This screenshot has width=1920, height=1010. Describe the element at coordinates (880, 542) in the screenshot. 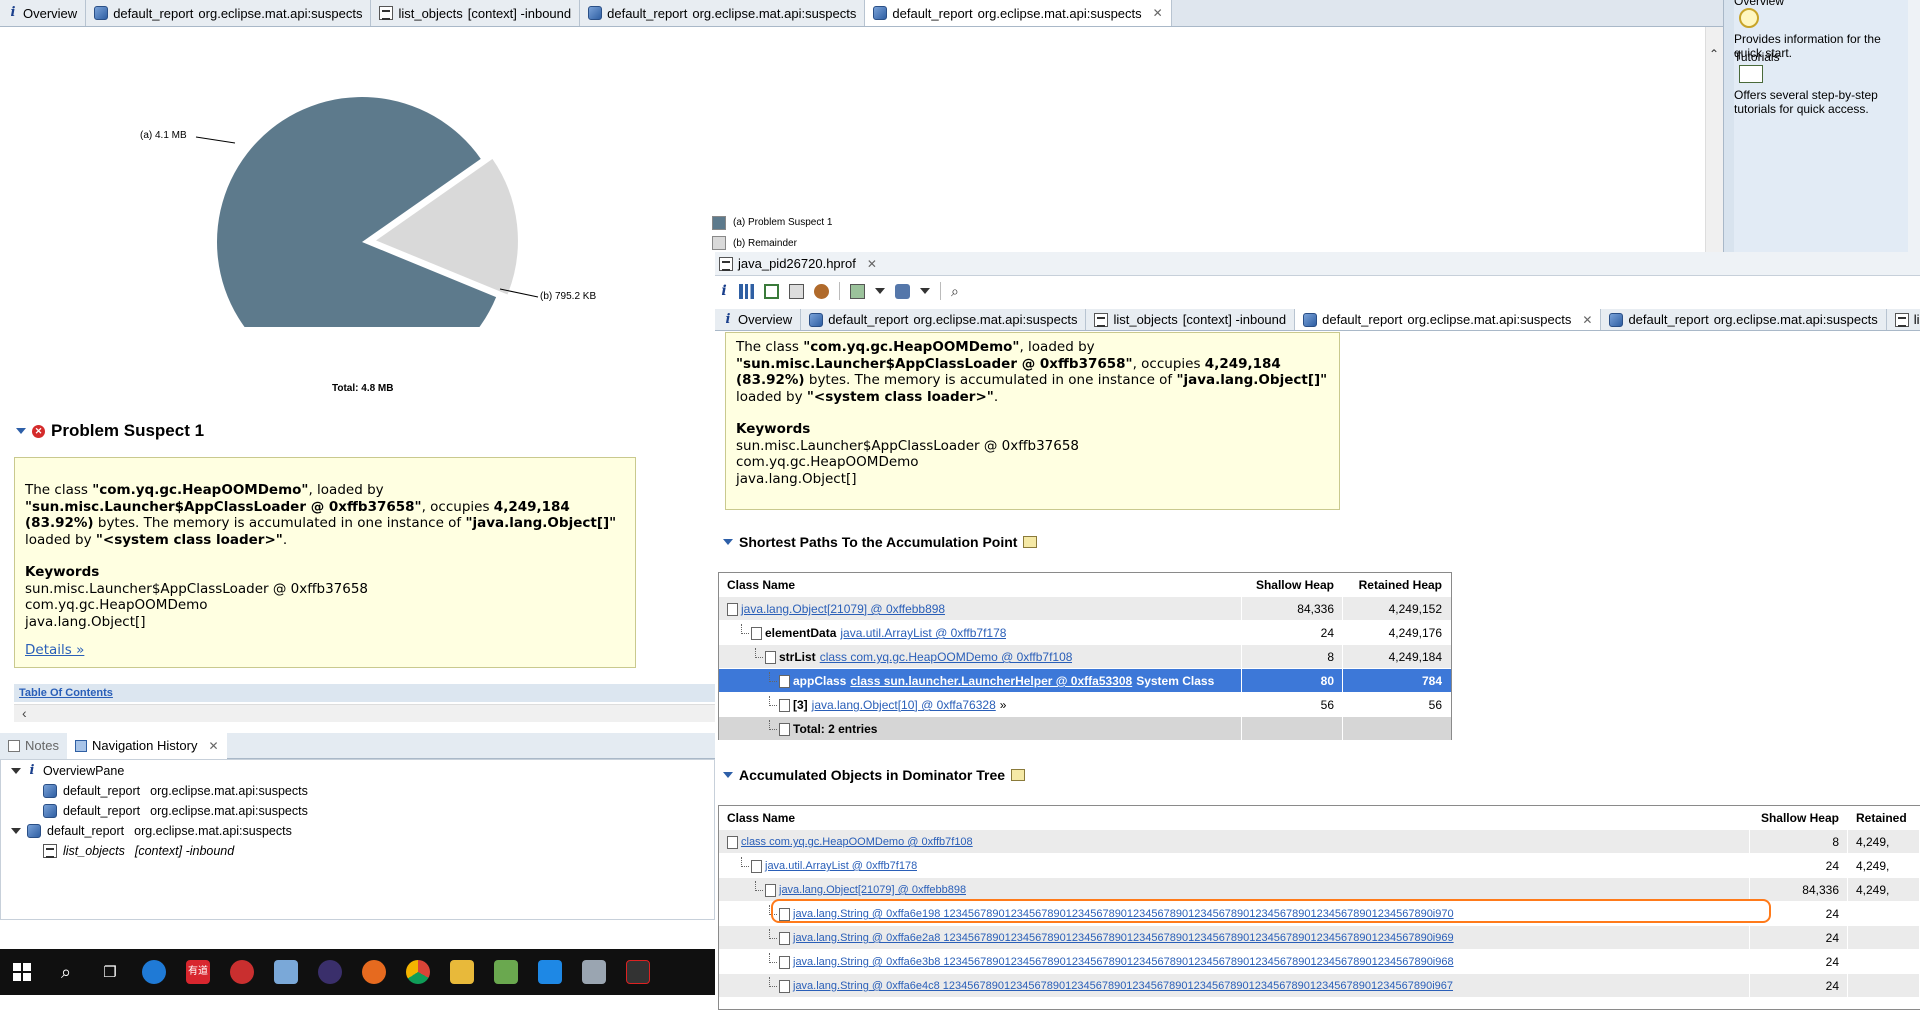

I see `shortest-paths-heading: Shortest Paths To the Accumulation Point` at that location.